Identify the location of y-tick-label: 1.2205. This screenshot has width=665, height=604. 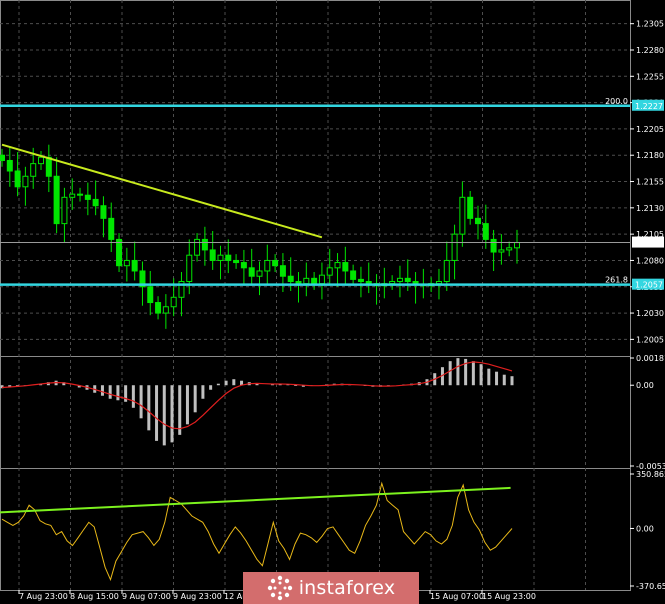
(650, 129).